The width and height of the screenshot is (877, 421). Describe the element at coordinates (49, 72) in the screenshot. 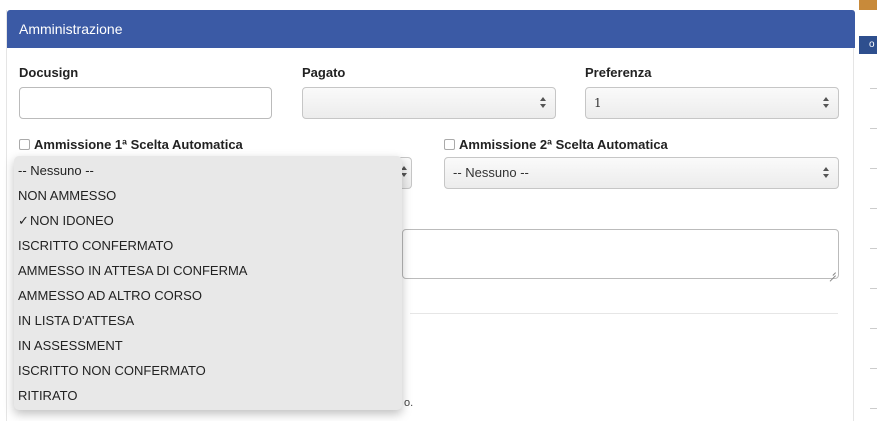

I see `docusign-label: Docusign` at that location.